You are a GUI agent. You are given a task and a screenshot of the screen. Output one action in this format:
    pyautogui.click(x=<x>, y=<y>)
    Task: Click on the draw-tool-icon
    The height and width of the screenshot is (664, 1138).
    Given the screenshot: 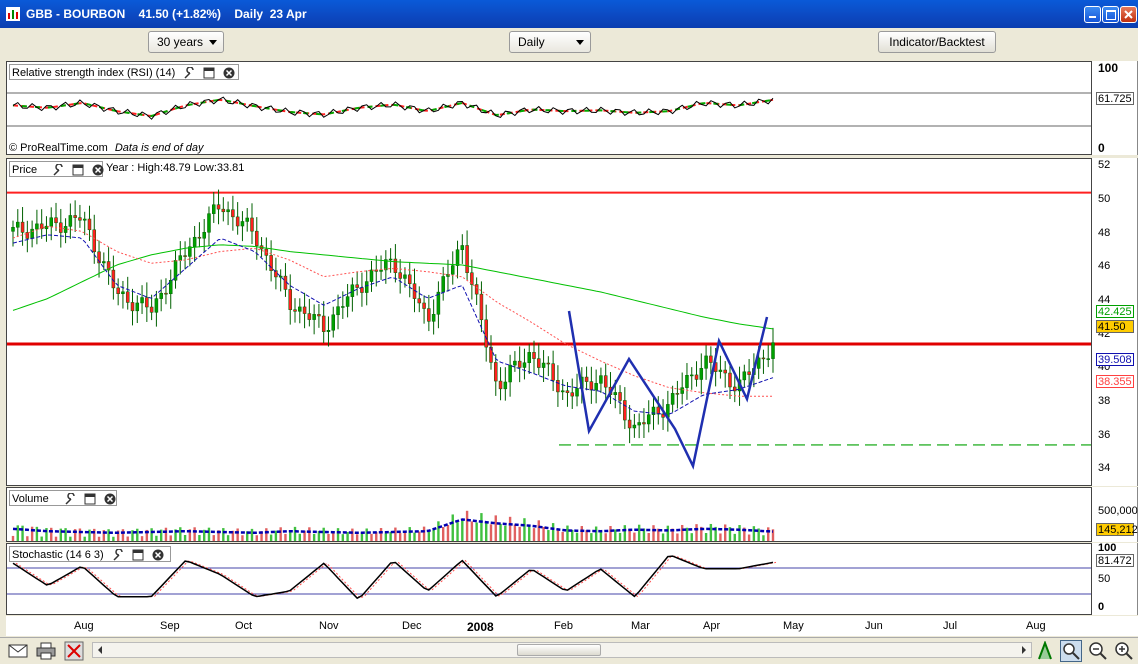 What is the action you would take?
    pyautogui.click(x=1045, y=651)
    